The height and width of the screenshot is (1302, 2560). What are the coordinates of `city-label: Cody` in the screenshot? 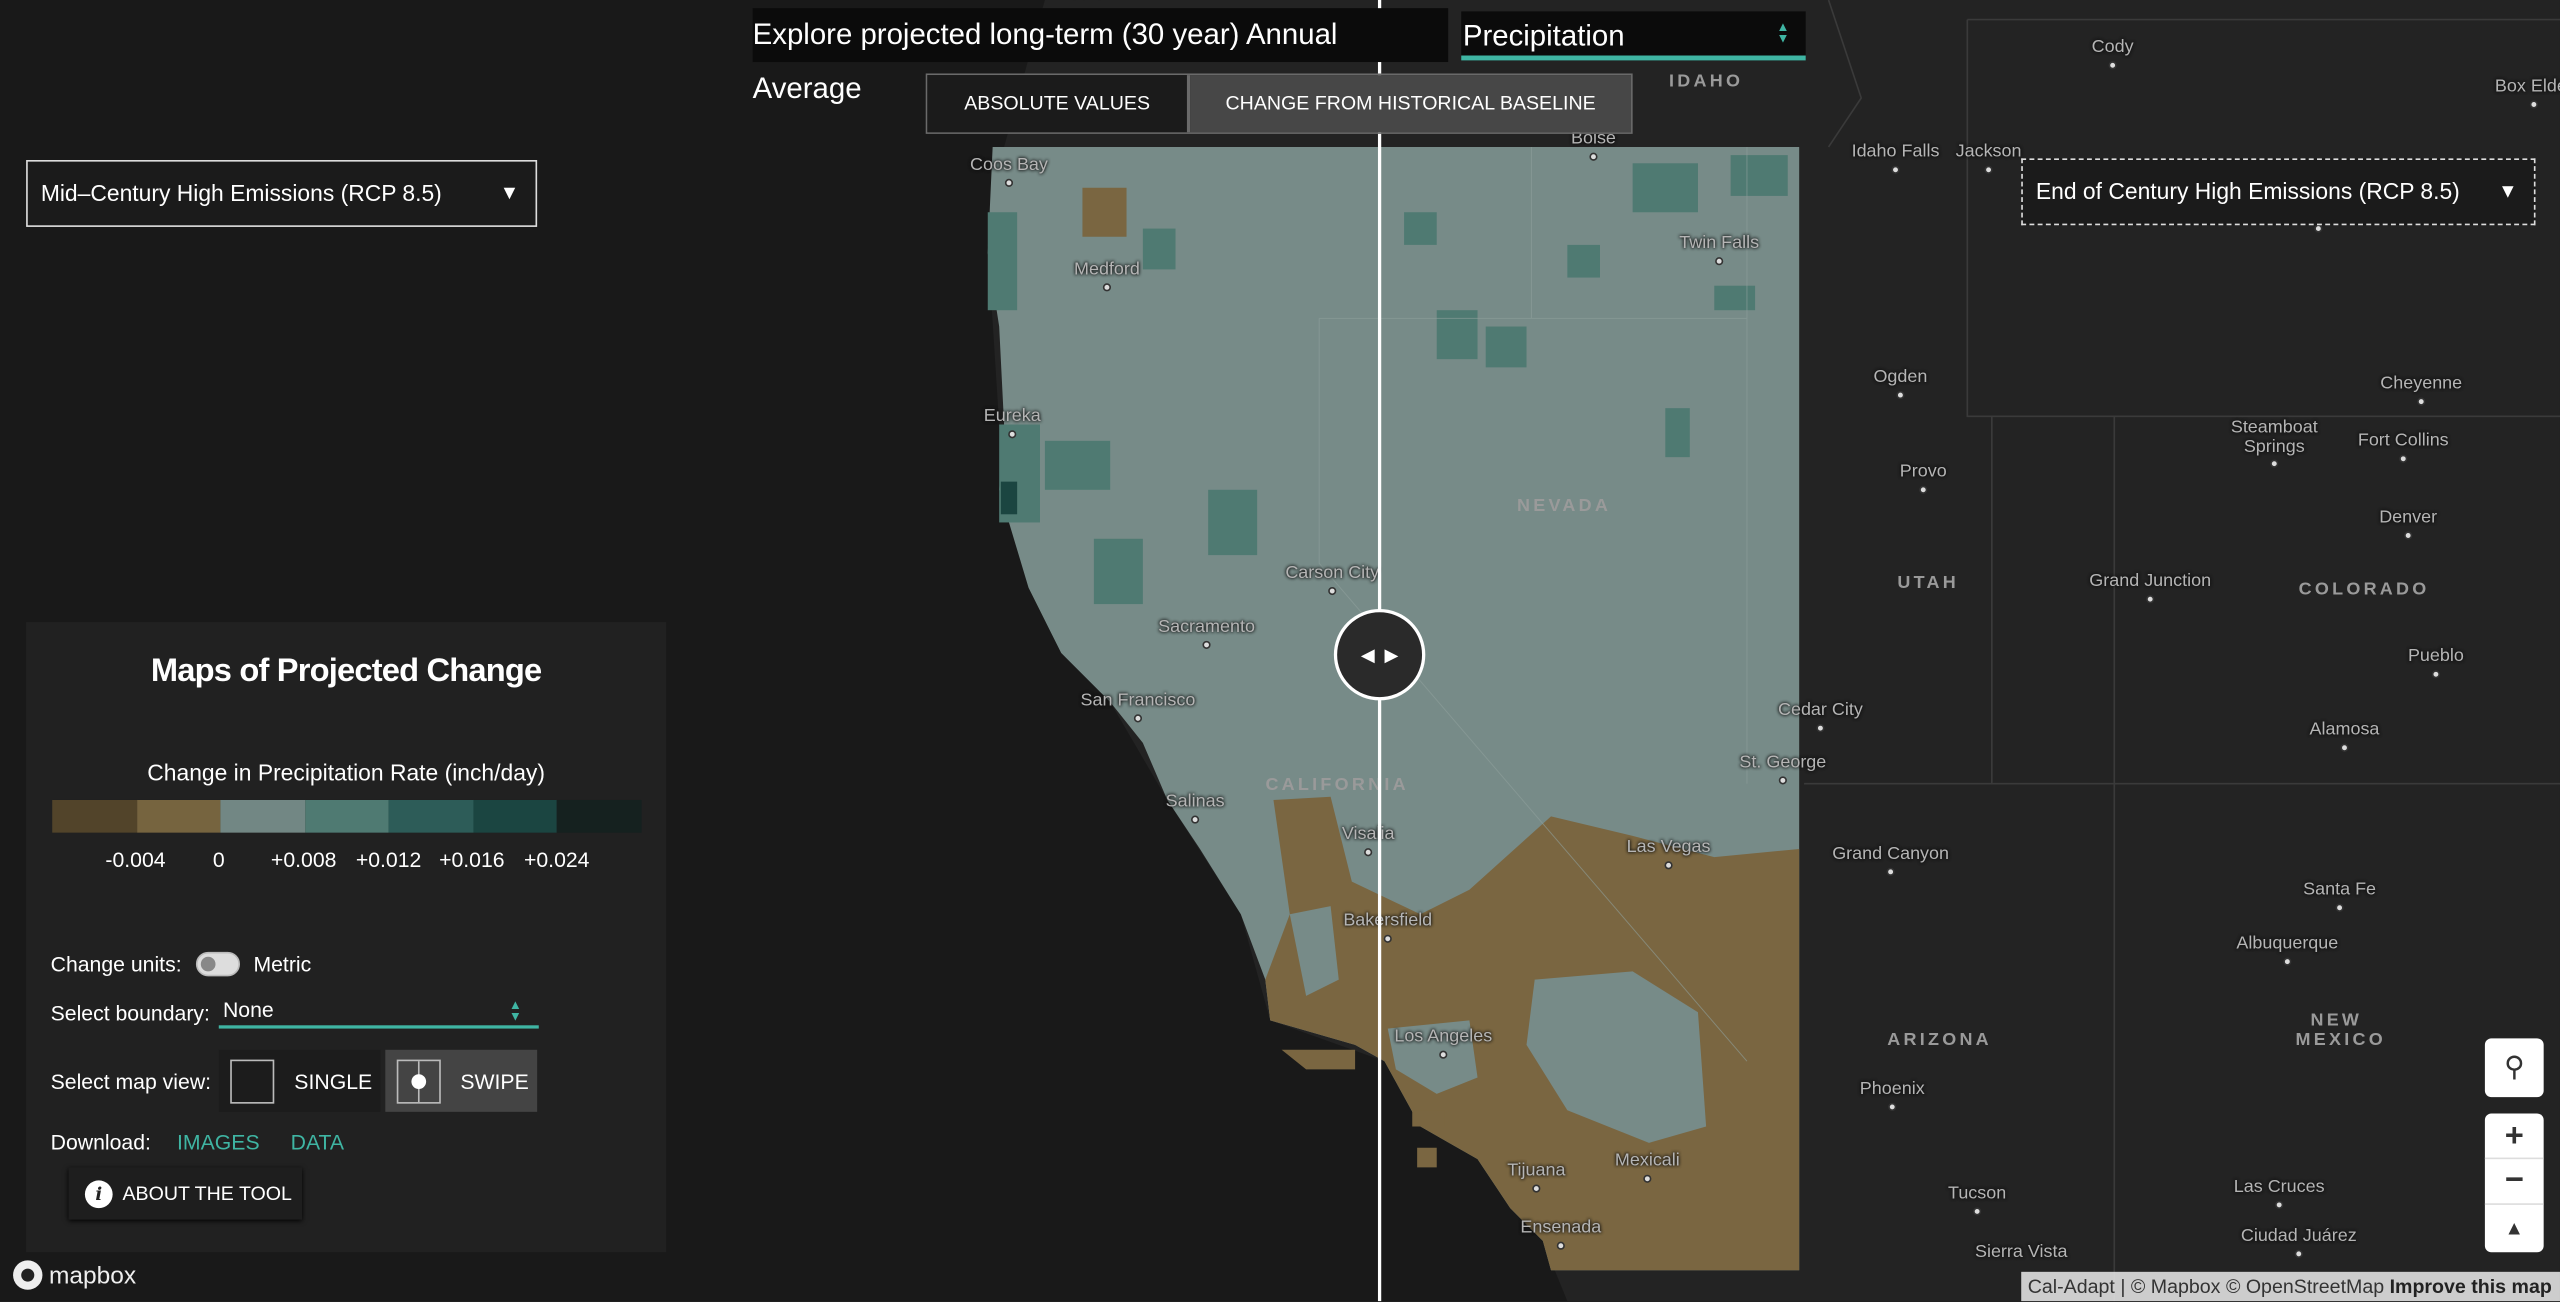 It's located at (2112, 47).